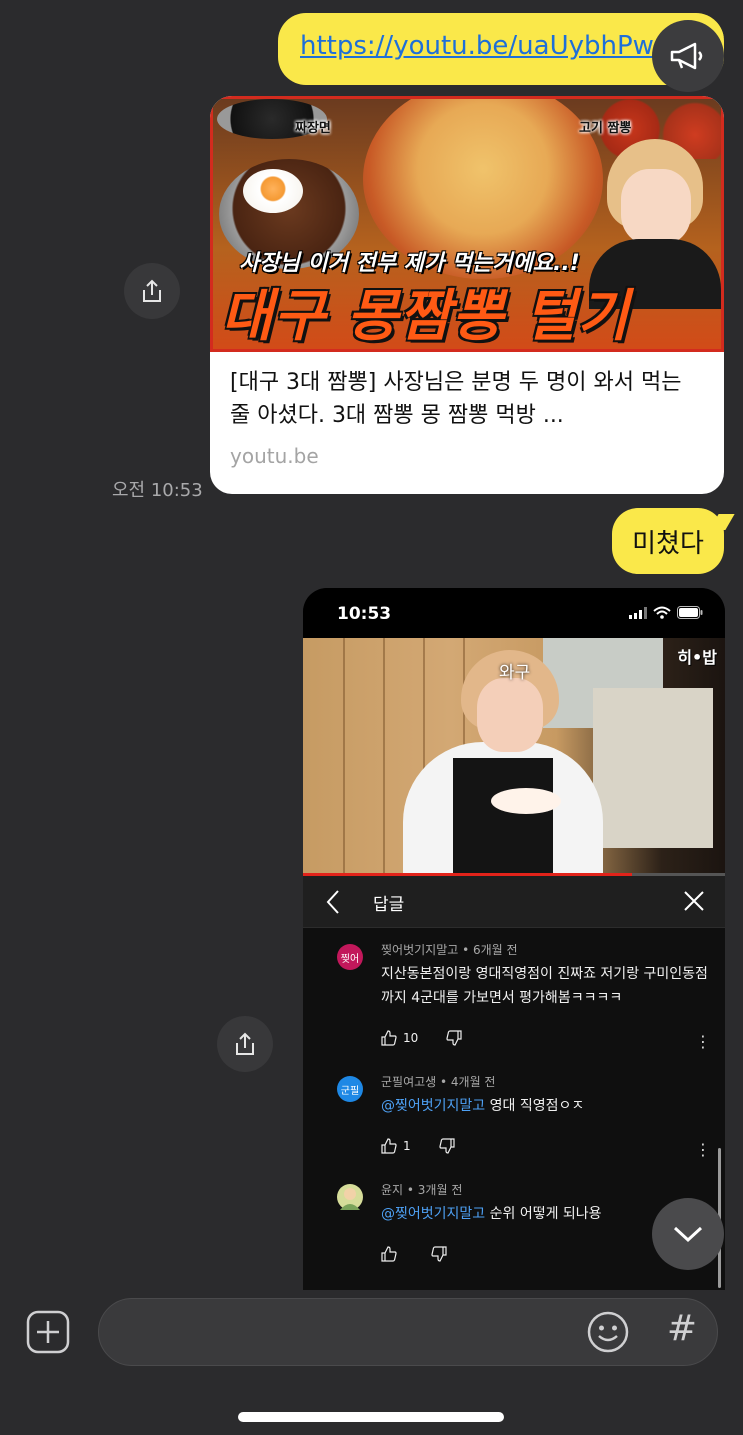 The image size is (743, 1435). I want to click on scroll-down-button, so click(688, 1234).